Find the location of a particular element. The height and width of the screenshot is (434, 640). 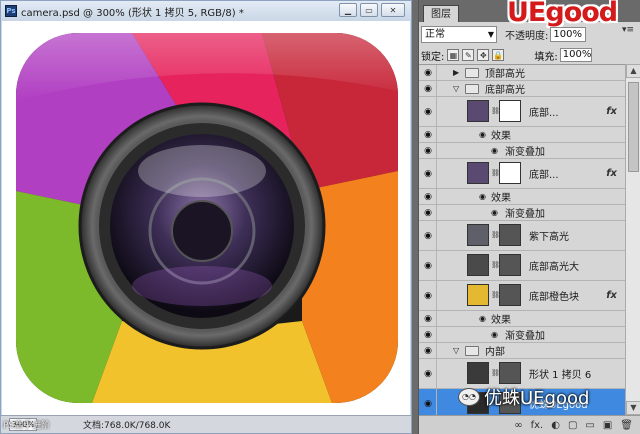

opacity-field: 100% is located at coordinates (568, 34).